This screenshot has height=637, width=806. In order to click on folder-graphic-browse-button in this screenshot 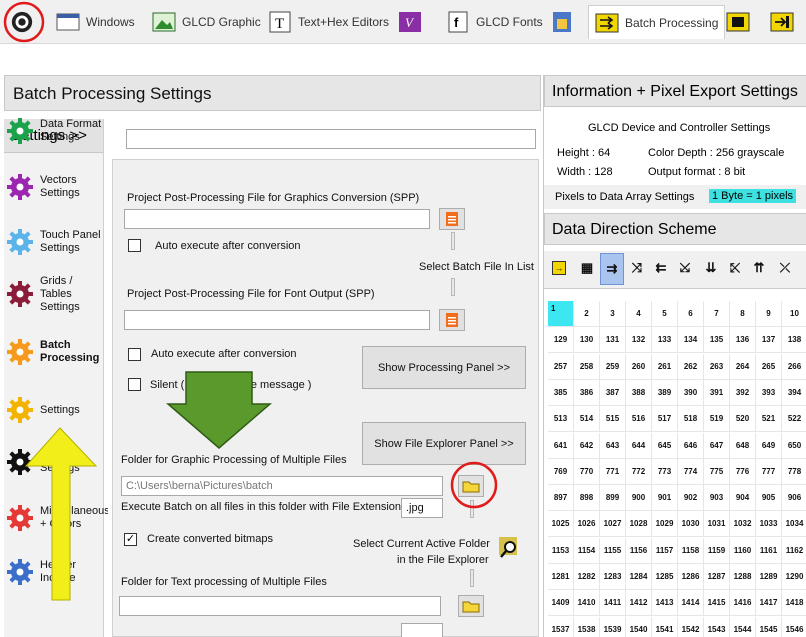, I will do `click(471, 486)`.